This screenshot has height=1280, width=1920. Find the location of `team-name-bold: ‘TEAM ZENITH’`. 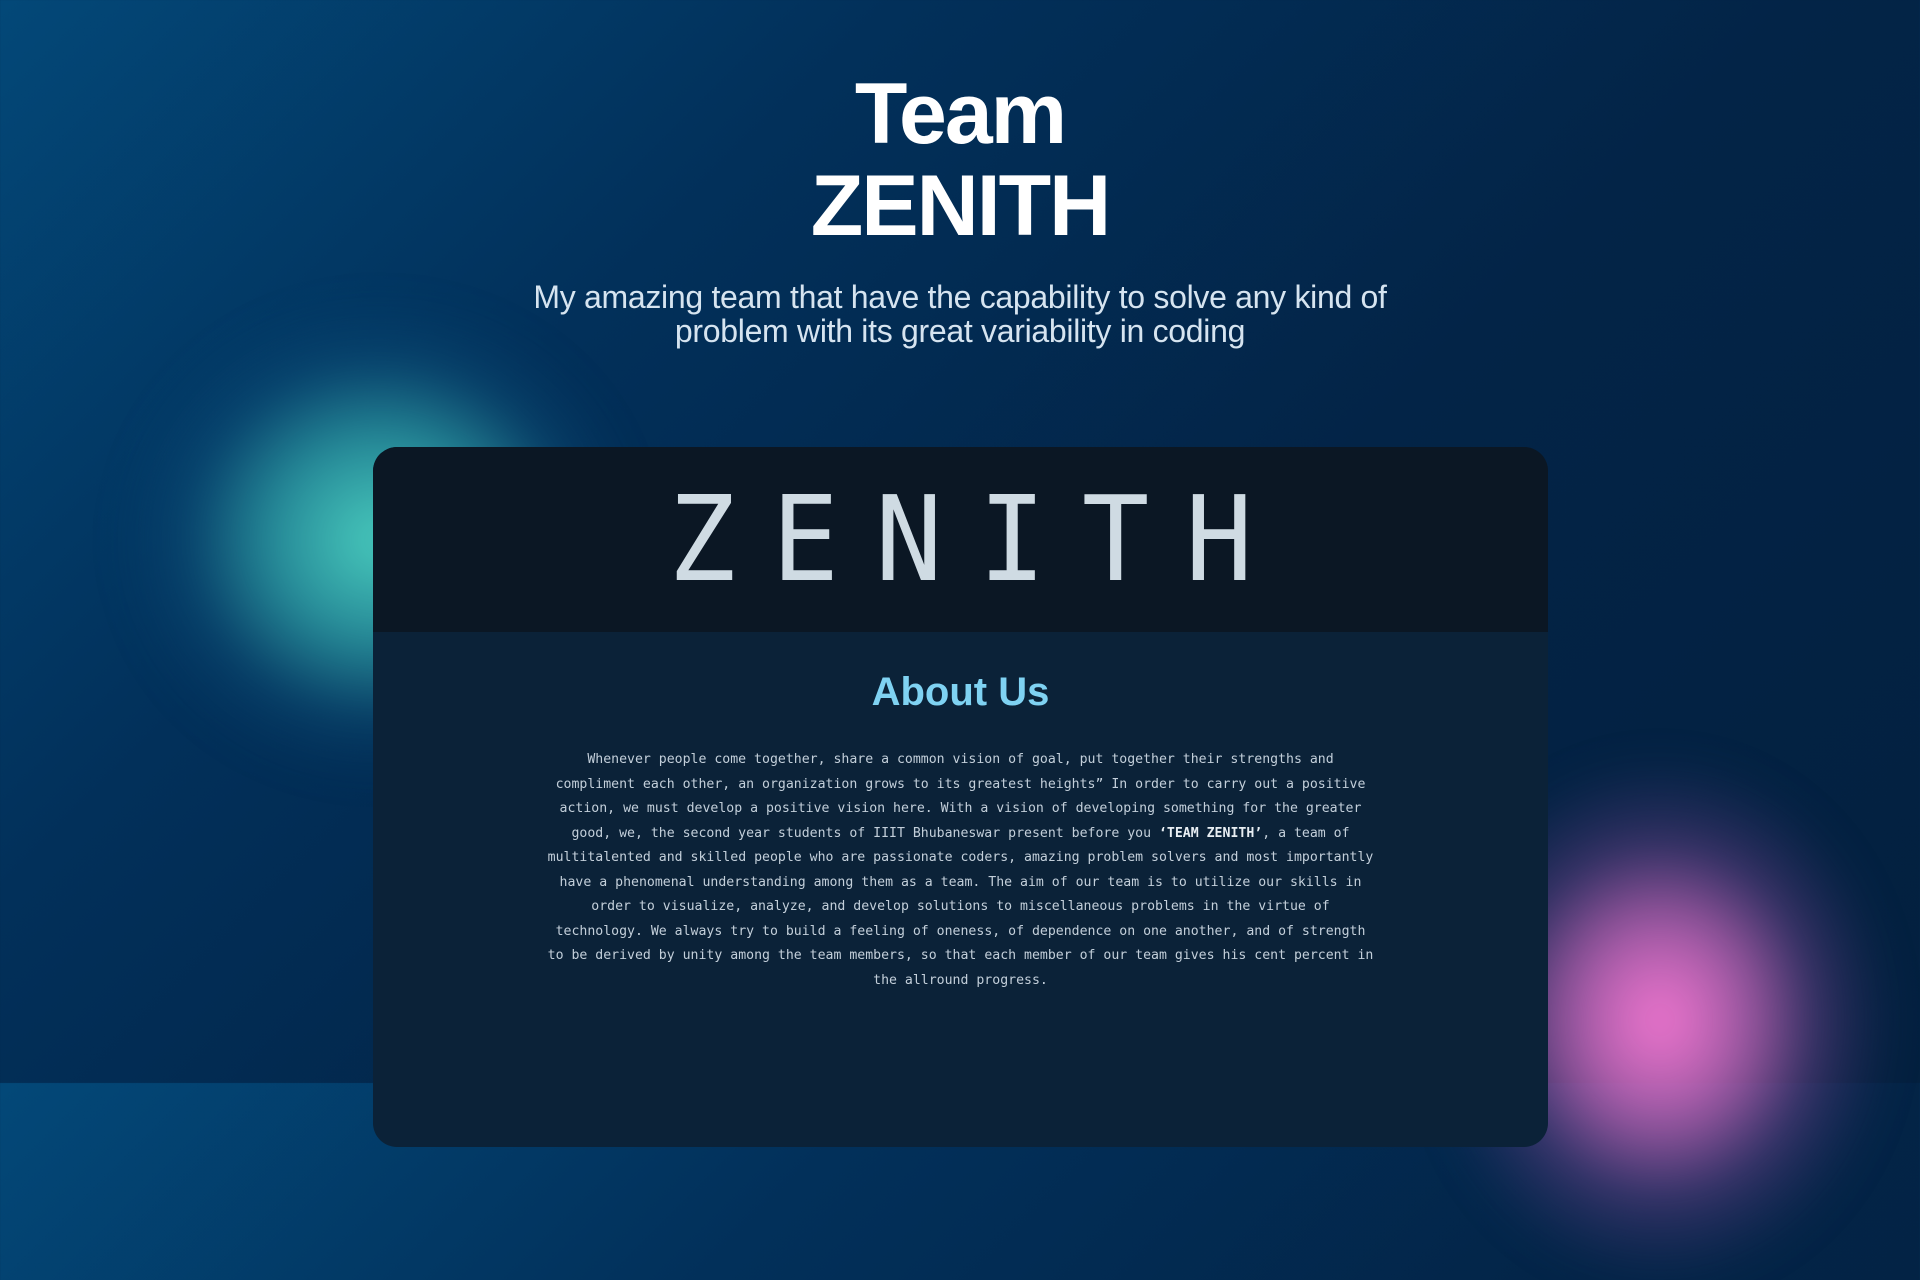

team-name-bold: ‘TEAM ZENITH’ is located at coordinates (1210, 833).